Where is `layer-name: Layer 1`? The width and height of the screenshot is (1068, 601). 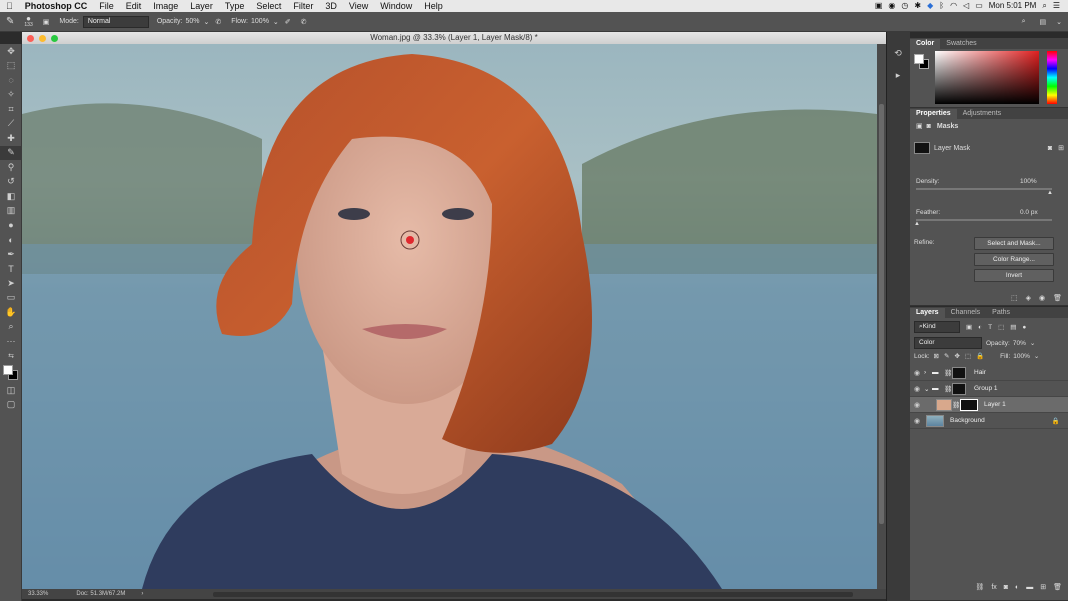
layer-name: Layer 1 is located at coordinates (995, 404).